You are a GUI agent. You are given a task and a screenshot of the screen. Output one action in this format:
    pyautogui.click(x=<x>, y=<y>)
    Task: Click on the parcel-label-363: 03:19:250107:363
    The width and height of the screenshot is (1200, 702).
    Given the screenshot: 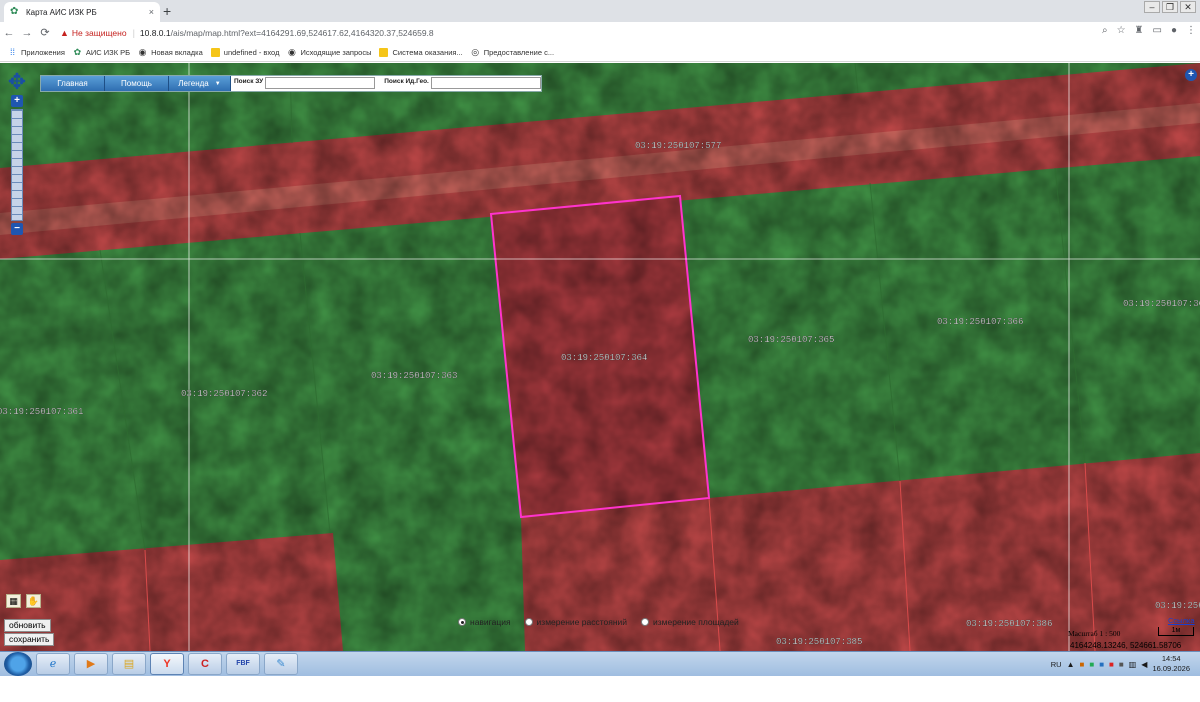 What is the action you would take?
    pyautogui.click(x=414, y=376)
    